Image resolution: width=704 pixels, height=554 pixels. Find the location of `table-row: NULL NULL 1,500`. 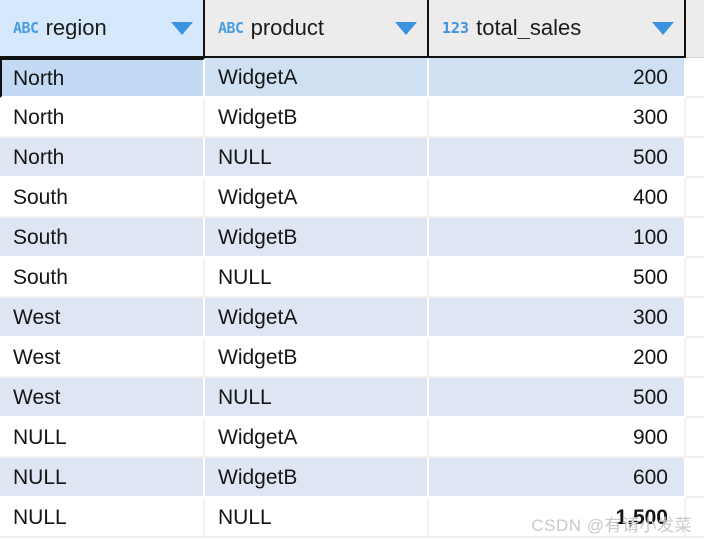

table-row: NULL NULL 1,500 is located at coordinates (352, 518).